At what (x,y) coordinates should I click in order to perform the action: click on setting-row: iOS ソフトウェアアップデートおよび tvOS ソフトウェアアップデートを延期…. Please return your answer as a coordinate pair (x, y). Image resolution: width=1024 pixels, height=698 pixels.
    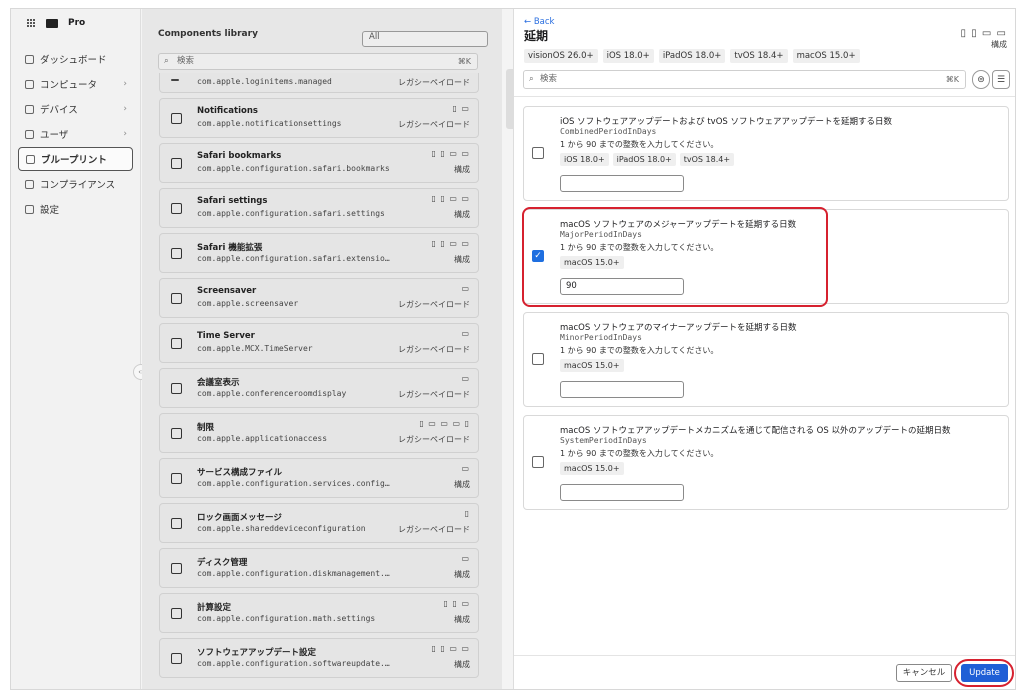
    Looking at the image, I should click on (766, 153).